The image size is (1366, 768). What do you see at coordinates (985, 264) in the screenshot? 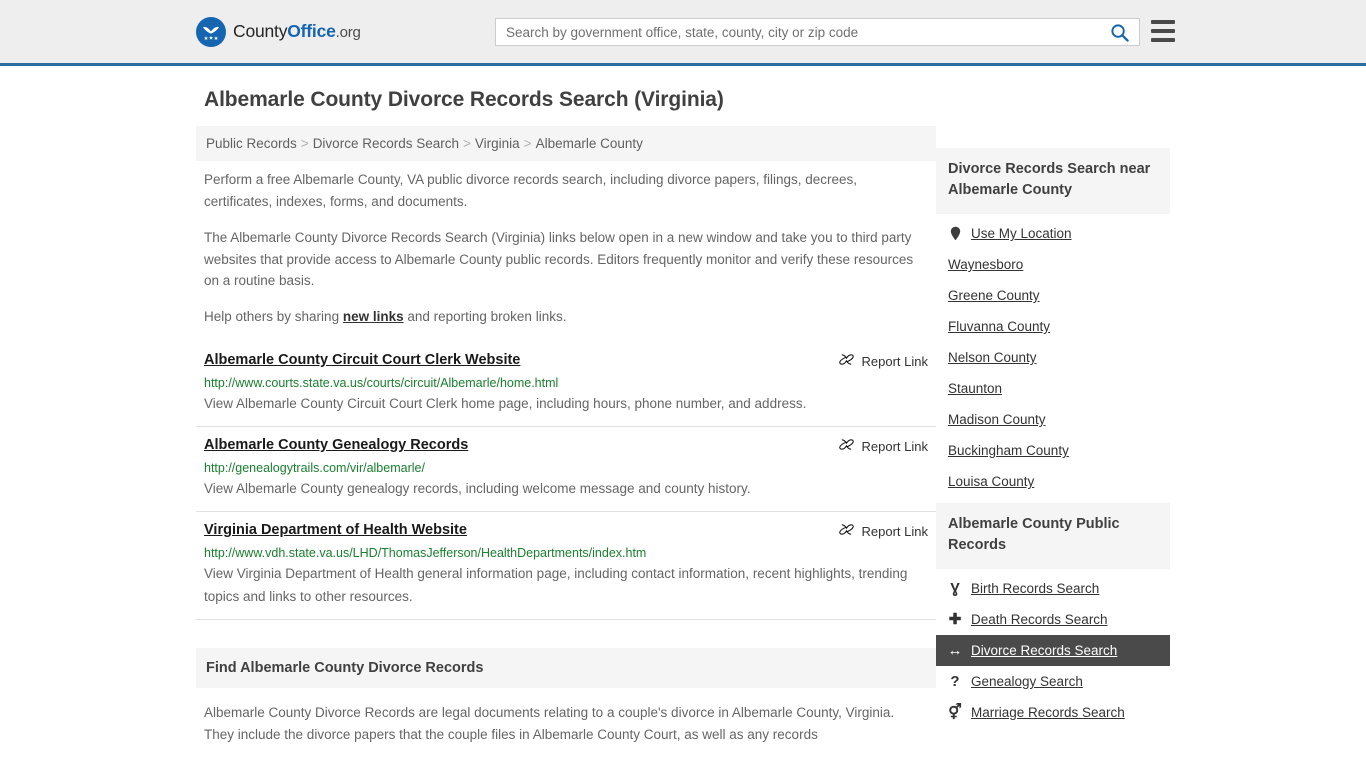
I see `sidebar-nearby-link: Waynesboro` at bounding box center [985, 264].